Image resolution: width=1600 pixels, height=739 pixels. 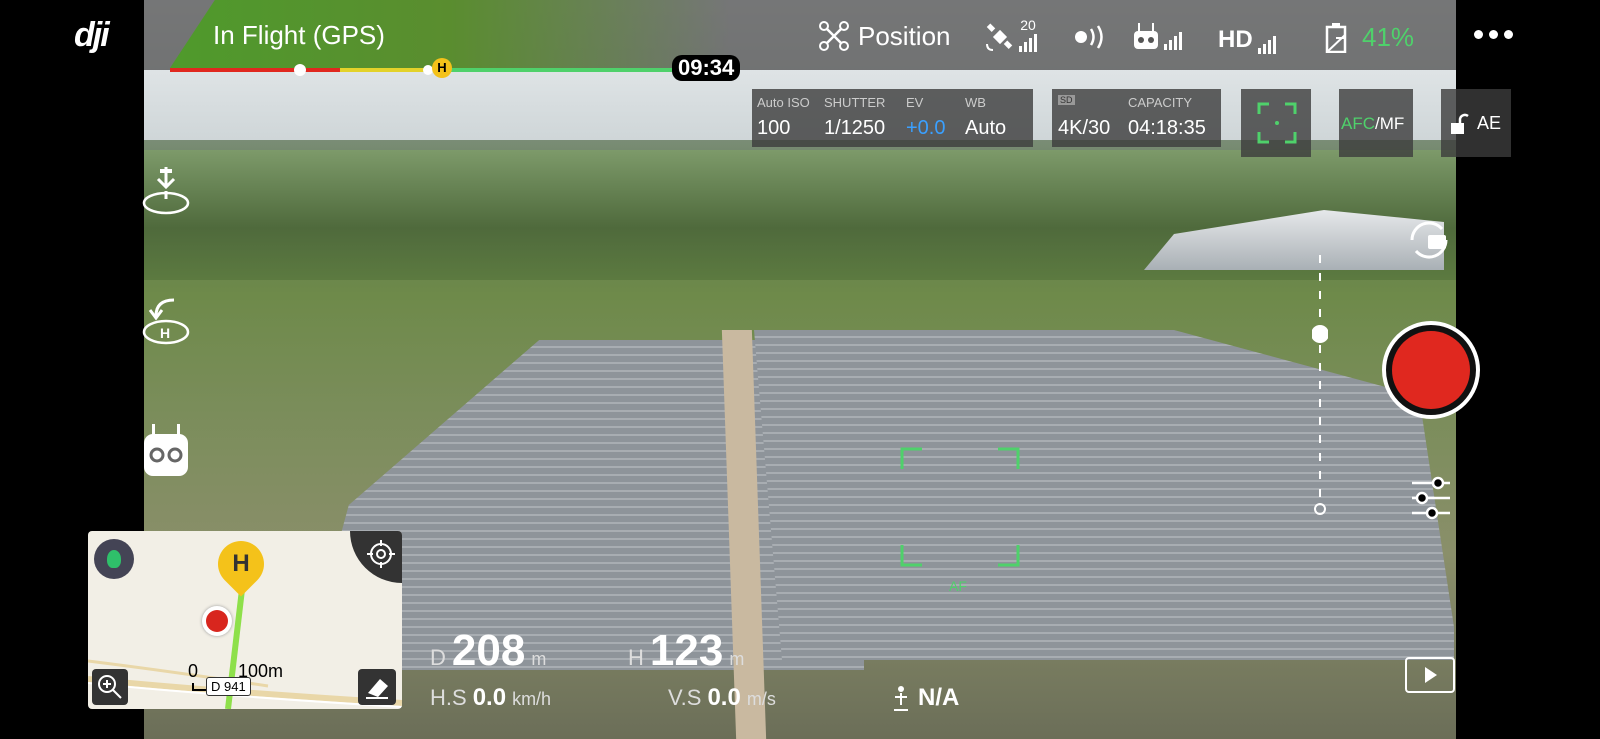 I want to click on crosshair-icon, so click(x=381, y=554).